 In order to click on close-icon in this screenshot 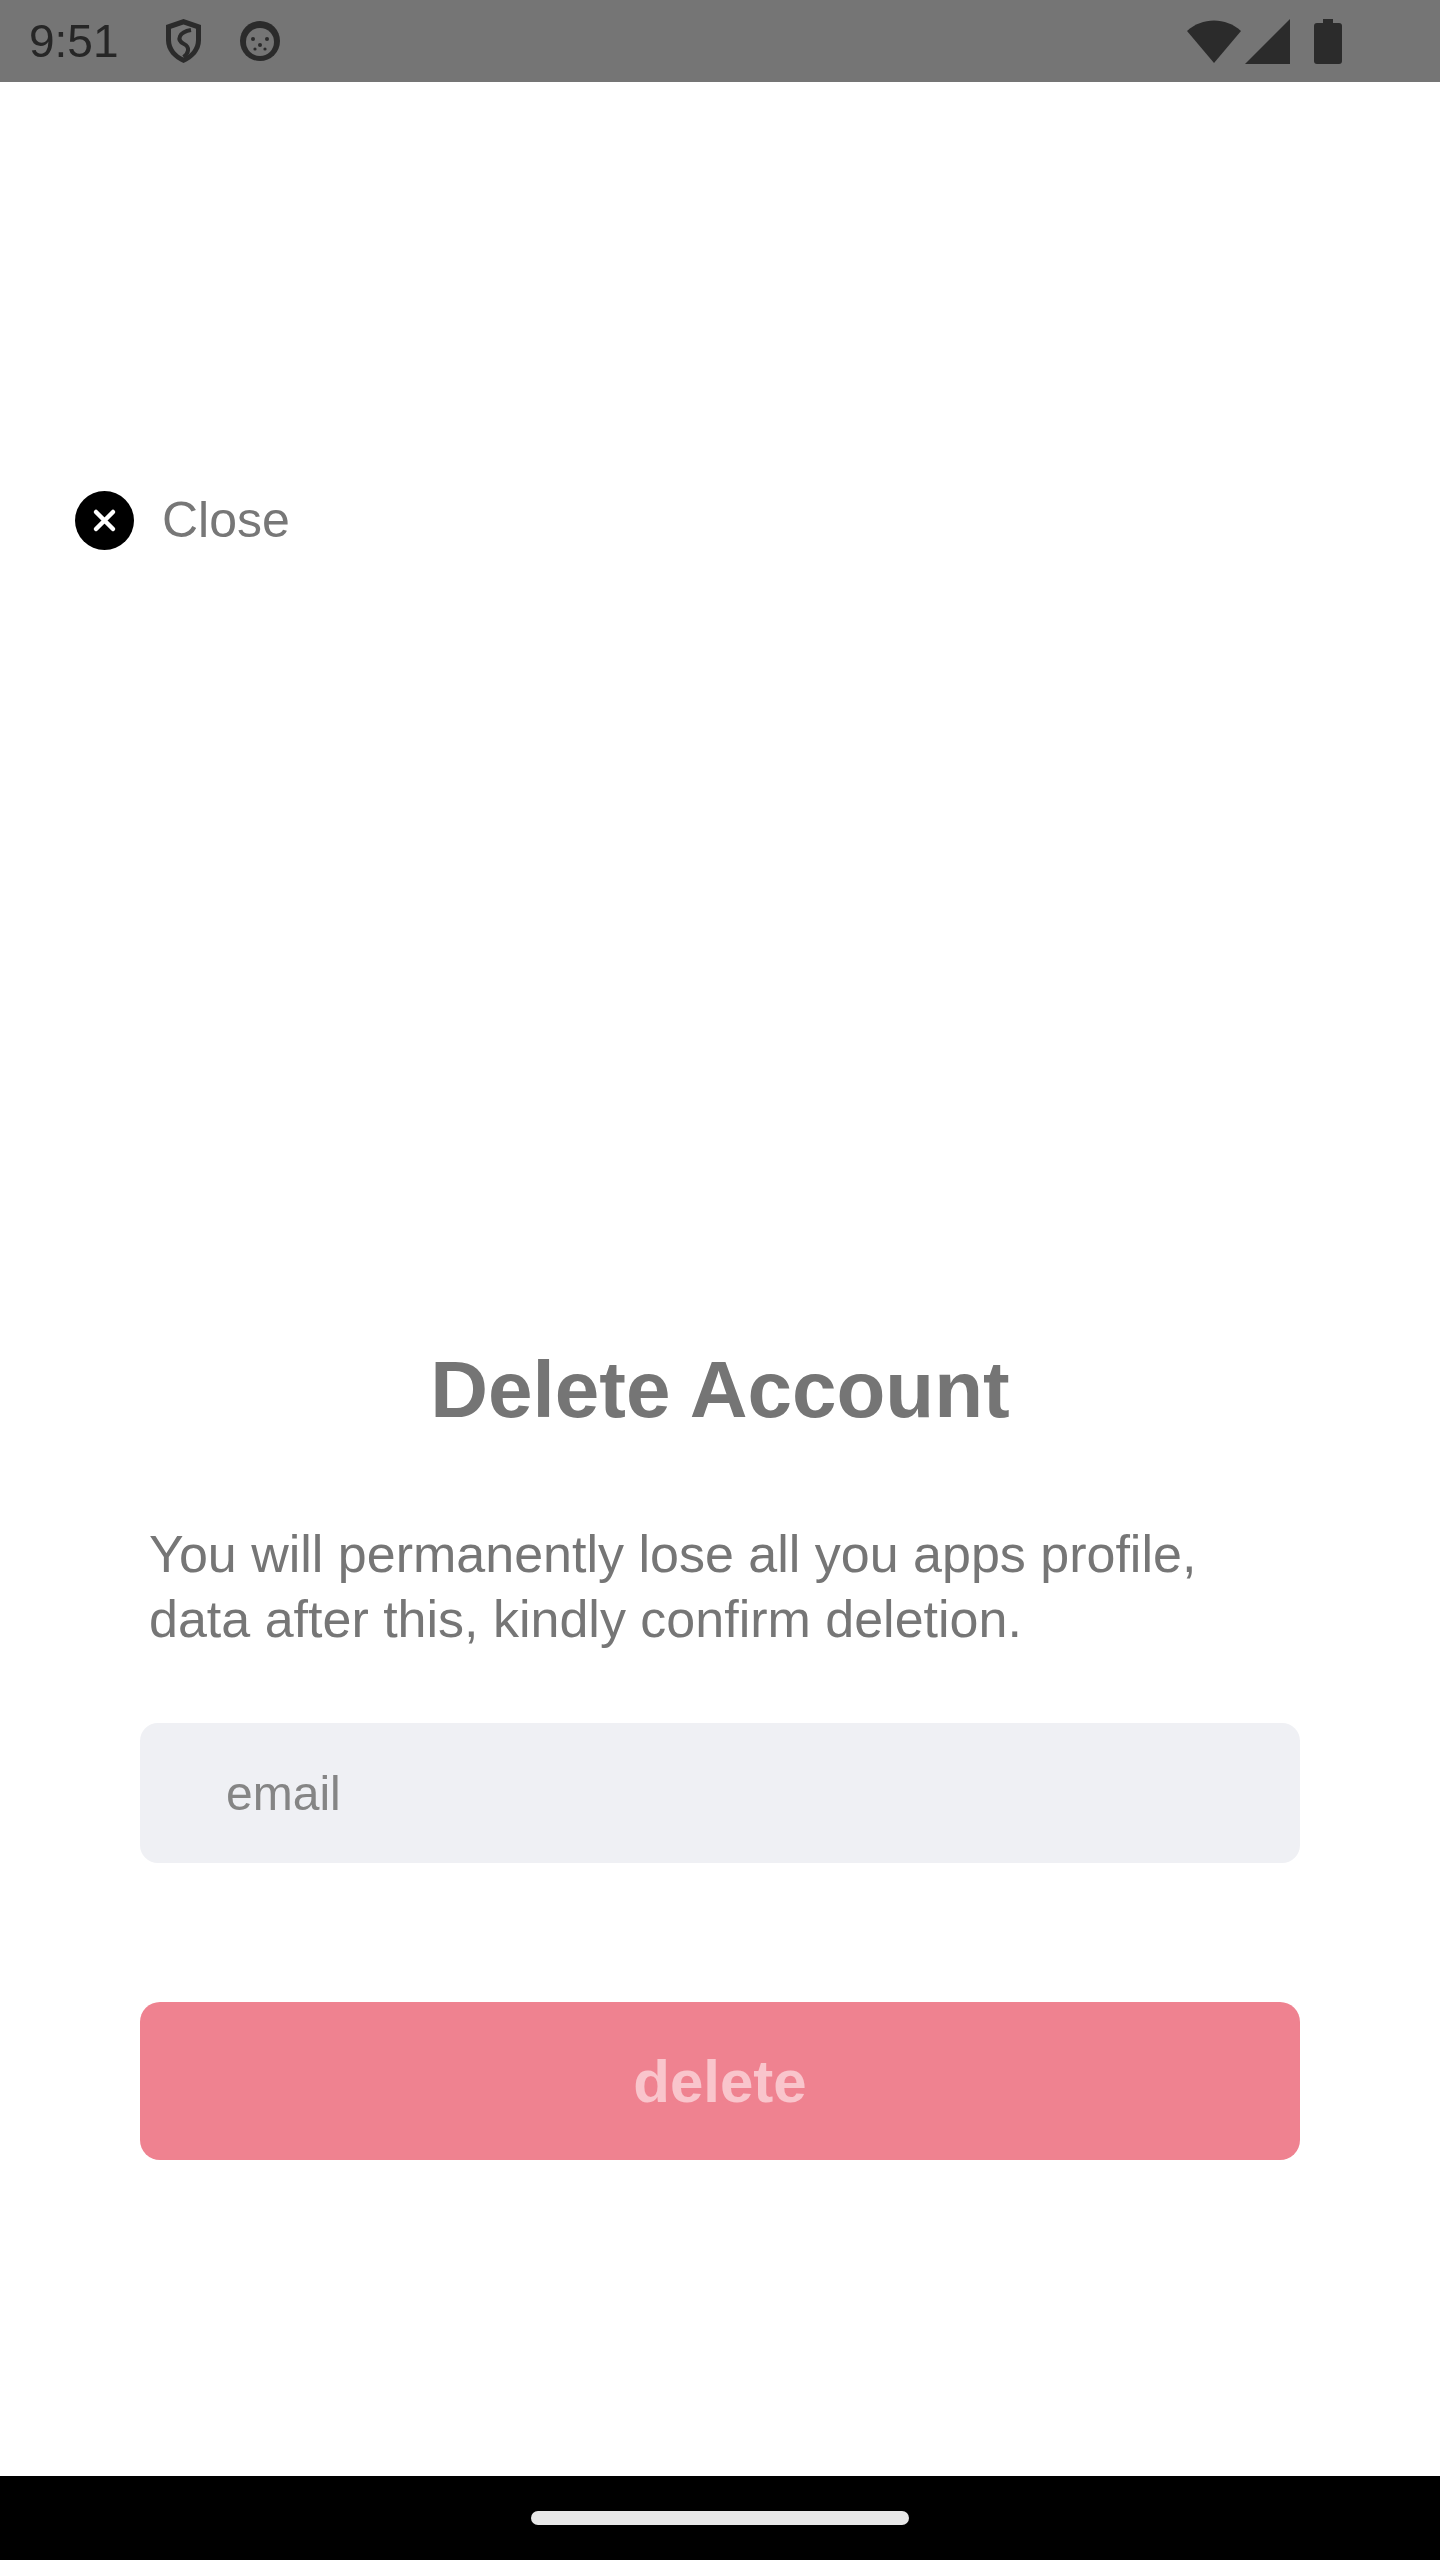, I will do `click(104, 520)`.